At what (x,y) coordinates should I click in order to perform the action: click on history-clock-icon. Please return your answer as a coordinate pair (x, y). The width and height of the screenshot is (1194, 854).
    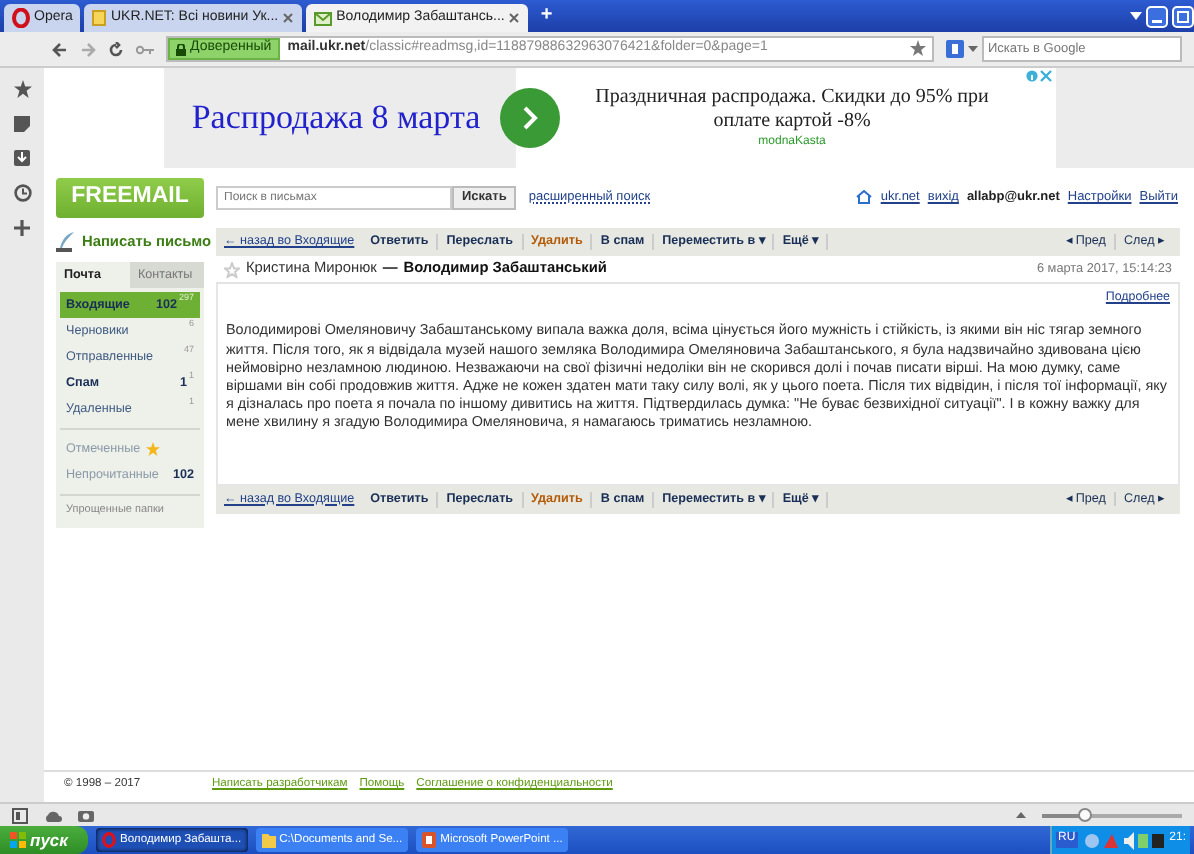
    Looking at the image, I should click on (22, 193).